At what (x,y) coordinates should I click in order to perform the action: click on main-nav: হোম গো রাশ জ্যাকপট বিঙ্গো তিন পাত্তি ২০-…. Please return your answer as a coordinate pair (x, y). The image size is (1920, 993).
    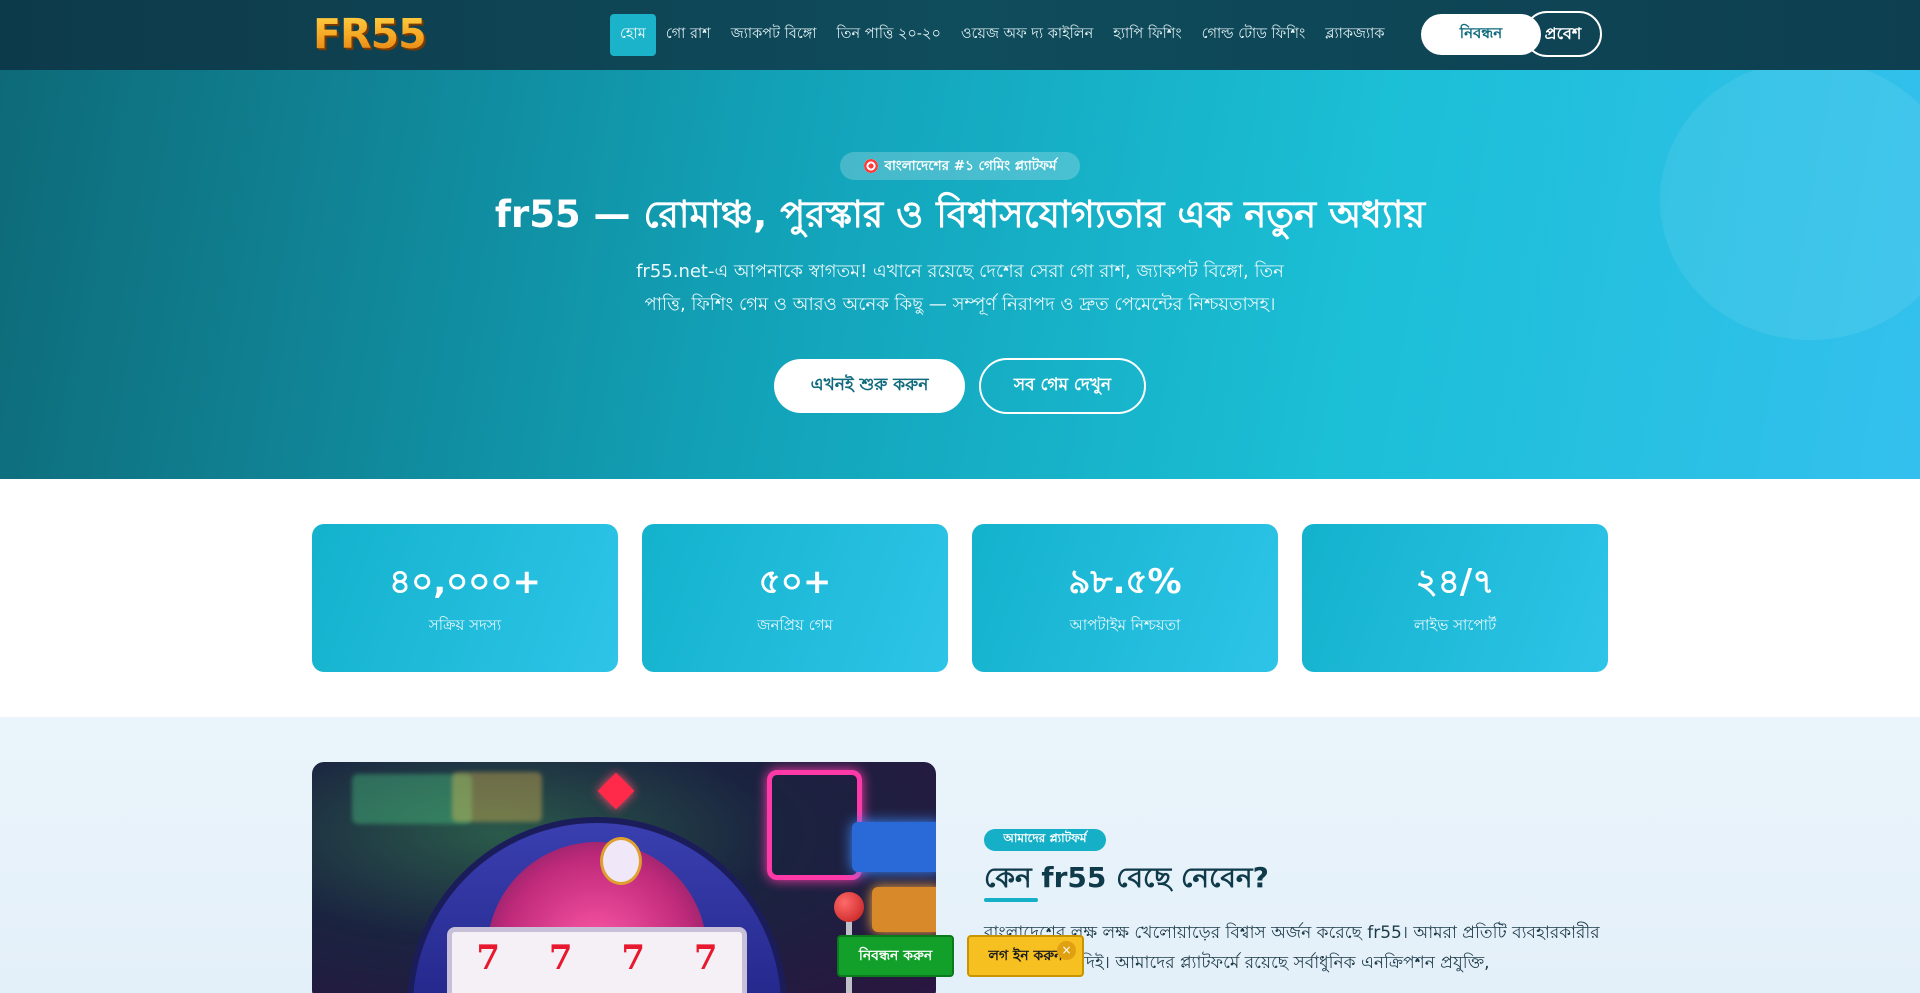
    Looking at the image, I should click on (1002, 35).